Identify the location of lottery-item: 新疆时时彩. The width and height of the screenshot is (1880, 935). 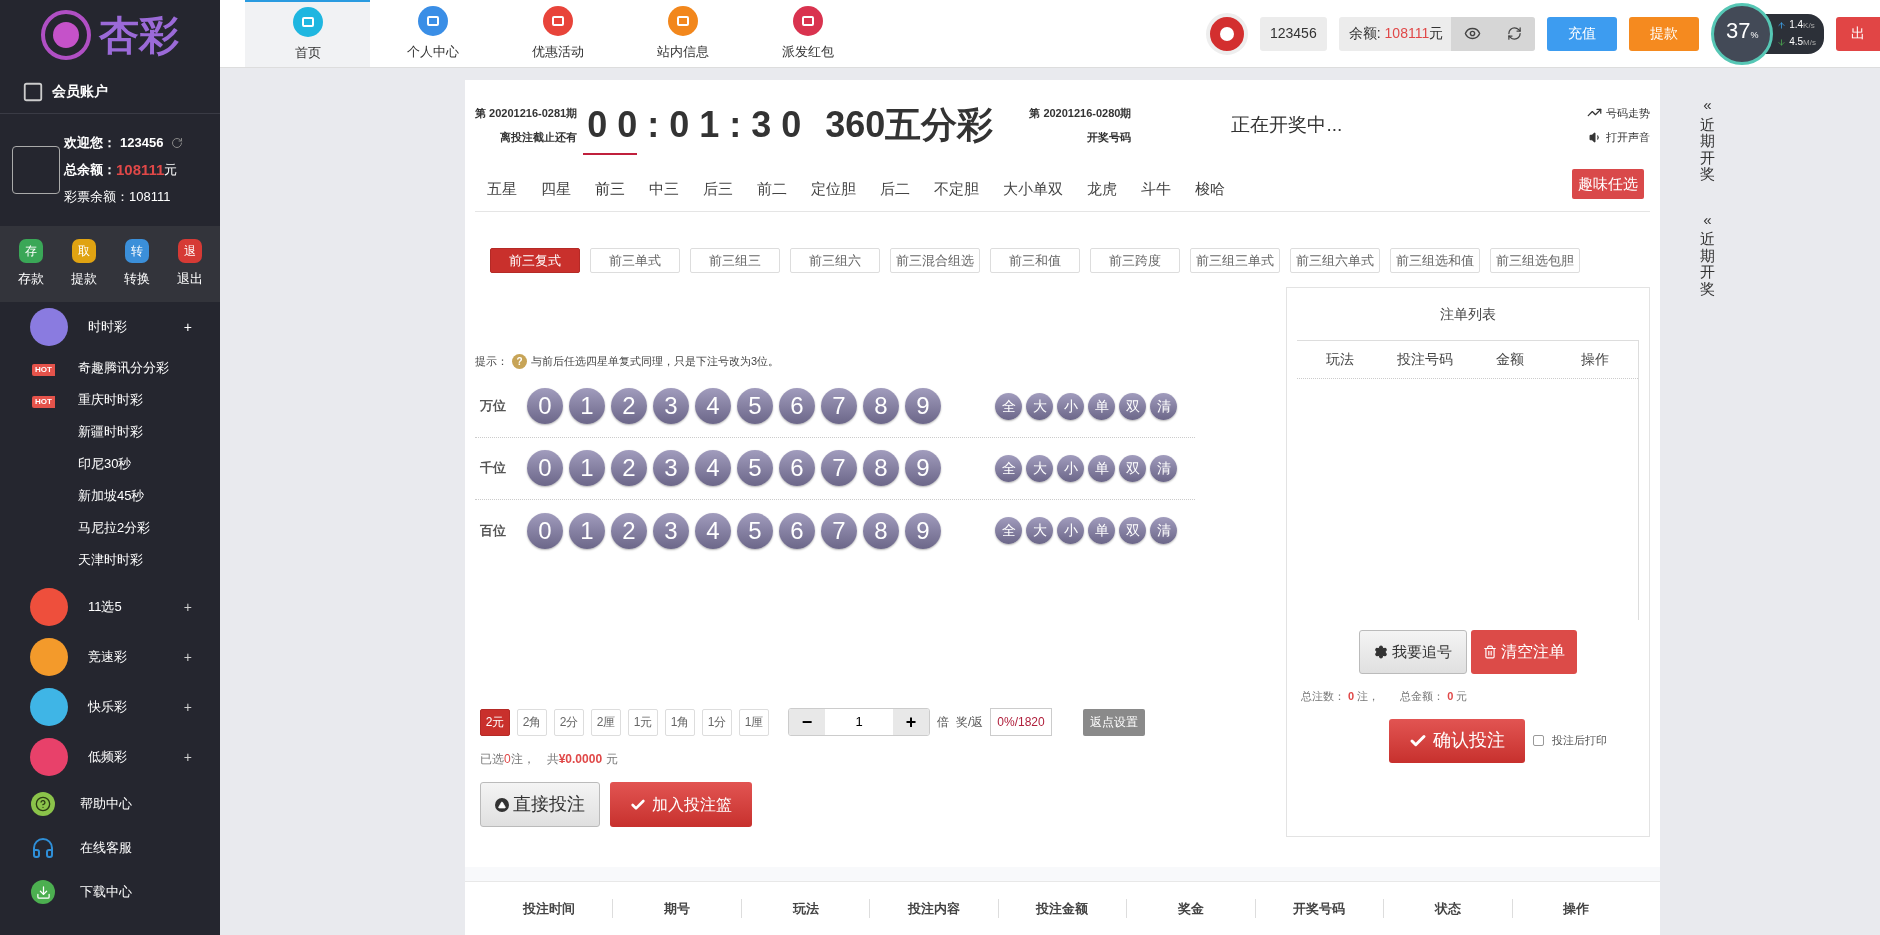
(110, 432).